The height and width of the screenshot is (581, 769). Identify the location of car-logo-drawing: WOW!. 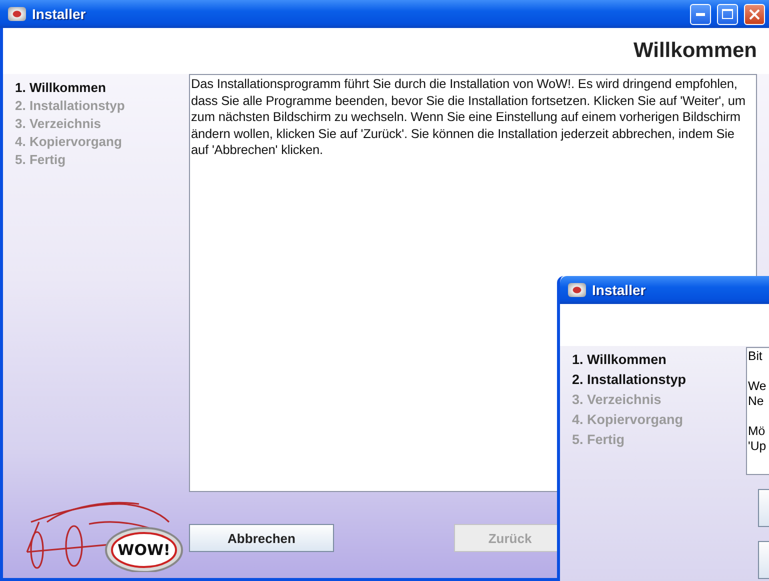
(101, 532).